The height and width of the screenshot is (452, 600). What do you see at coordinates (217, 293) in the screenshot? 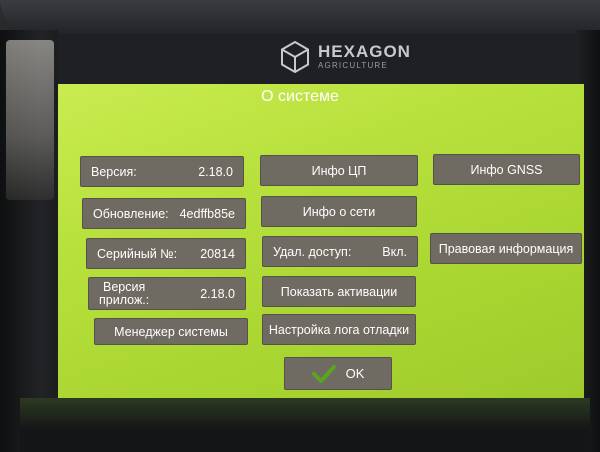
I see `app-version-value: 2.18.0` at bounding box center [217, 293].